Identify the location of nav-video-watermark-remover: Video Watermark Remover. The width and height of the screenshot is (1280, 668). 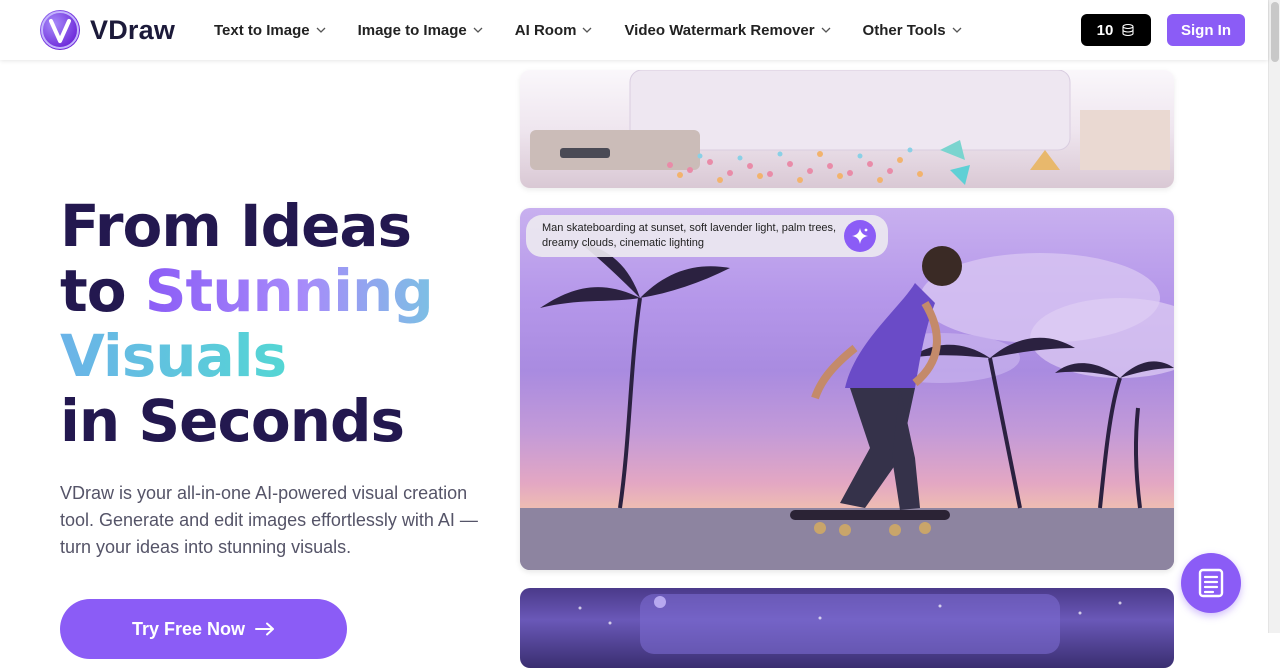
(727, 30).